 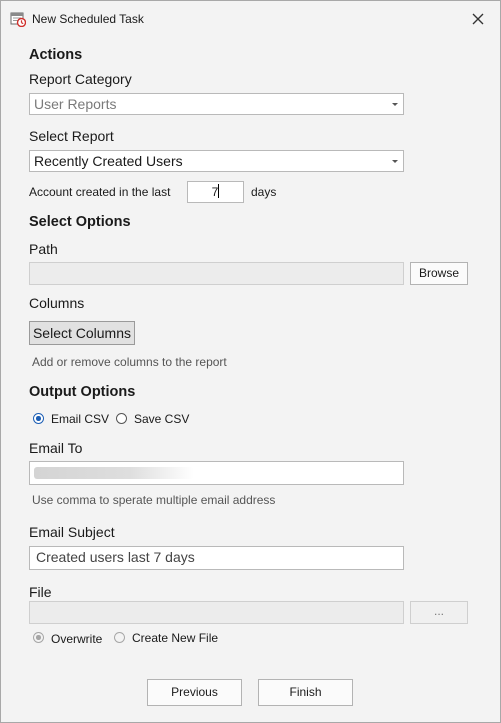 I want to click on account-created-days-value: 7, so click(x=215, y=192).